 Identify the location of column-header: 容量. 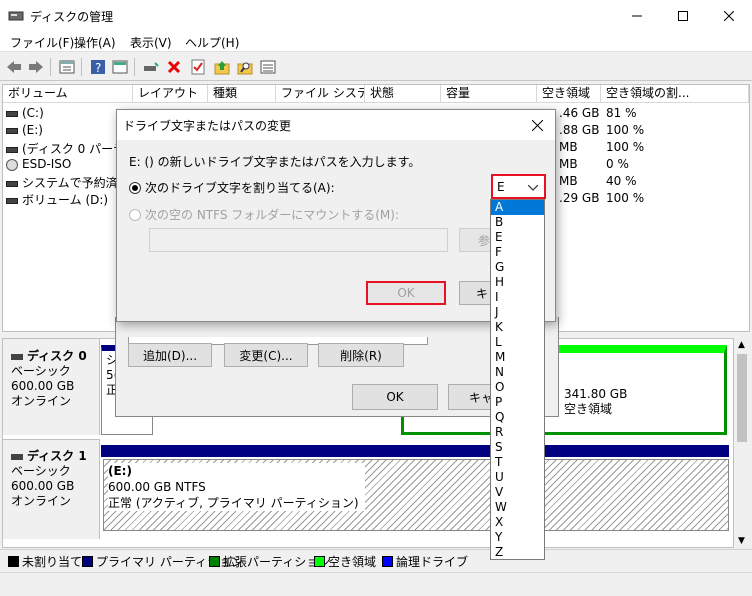
(489, 94).